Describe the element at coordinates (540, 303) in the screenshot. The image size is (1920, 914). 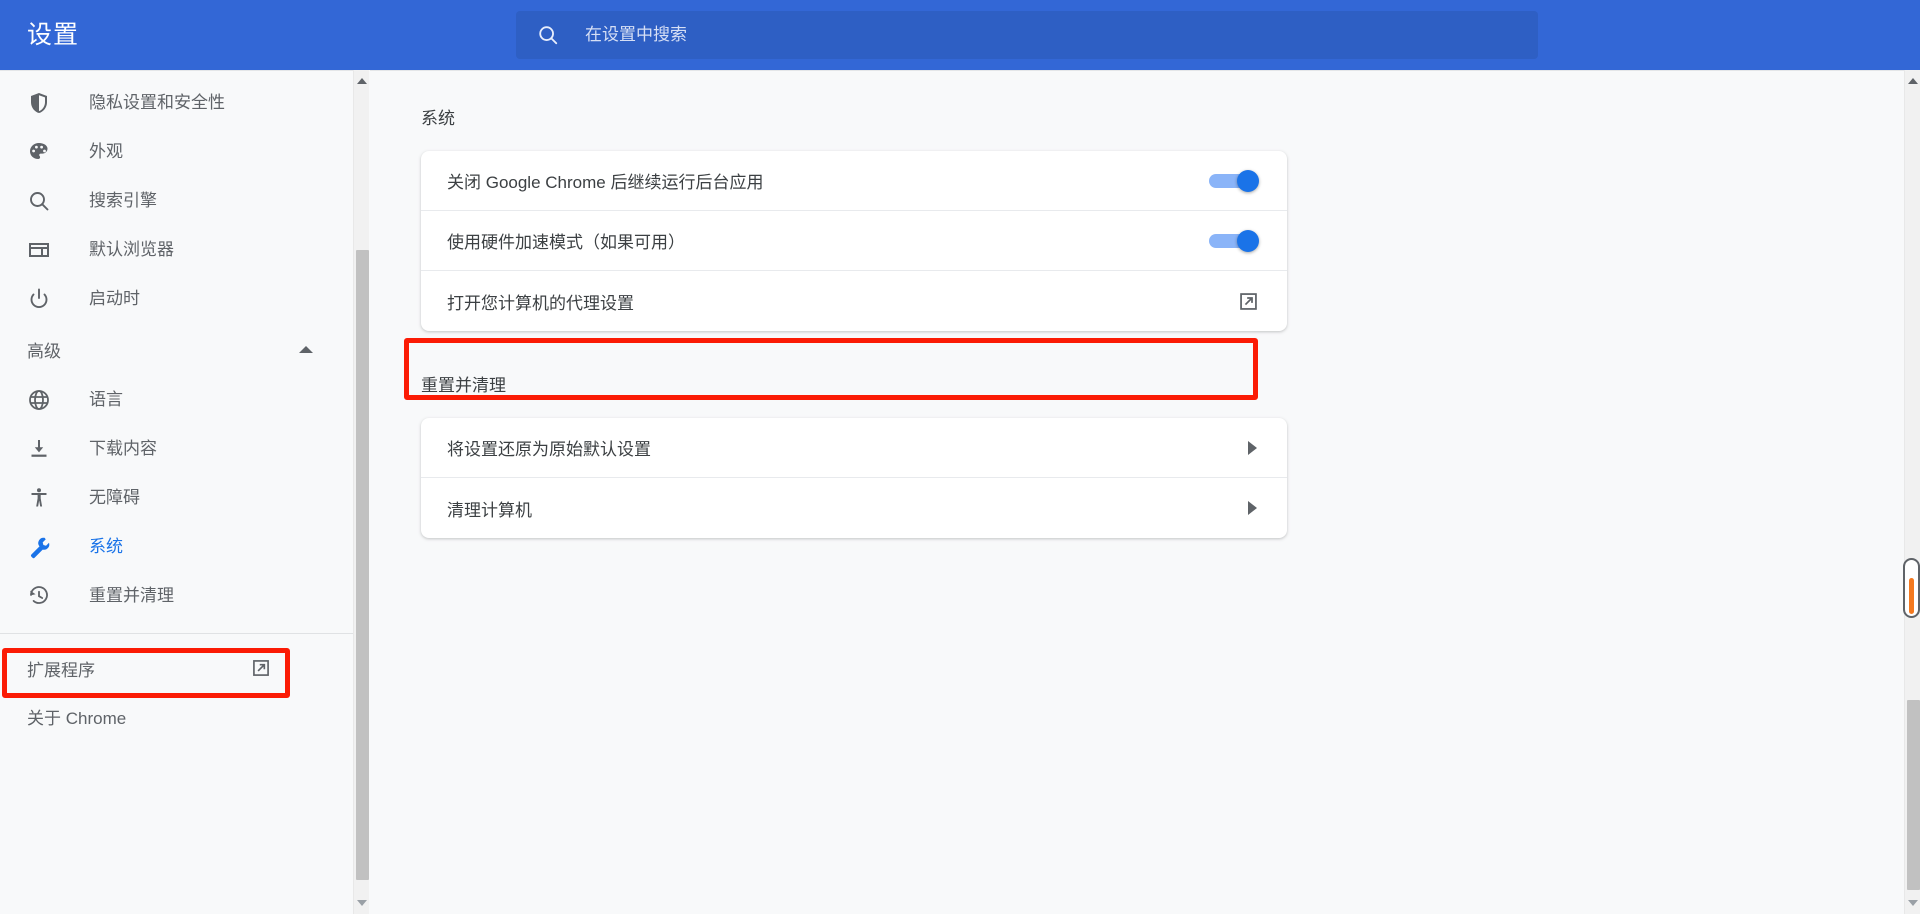
I see `row-label: 打开您计算机的代理设置` at that location.